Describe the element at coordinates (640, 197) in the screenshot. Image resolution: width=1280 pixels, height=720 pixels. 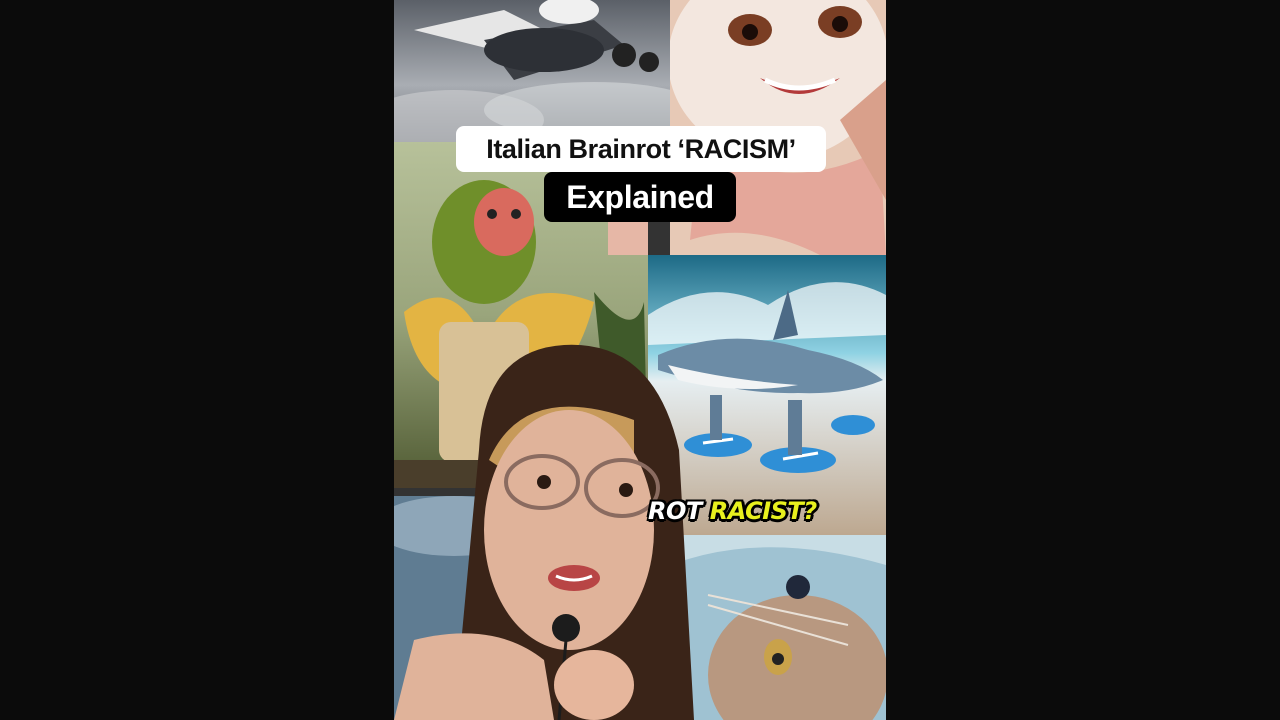
I see `video-title-line2: Explained` at that location.